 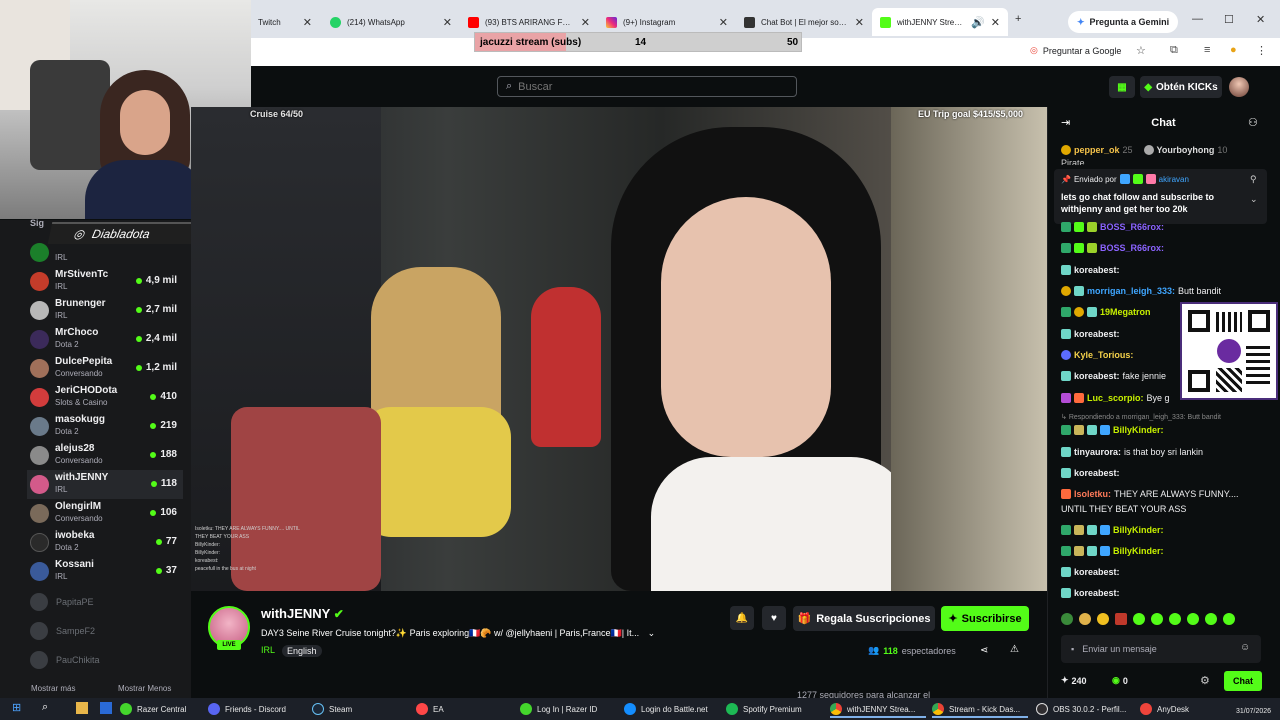 What do you see at coordinates (302, 613) in the screenshot?
I see `channel-name: withJENNY ✔` at bounding box center [302, 613].